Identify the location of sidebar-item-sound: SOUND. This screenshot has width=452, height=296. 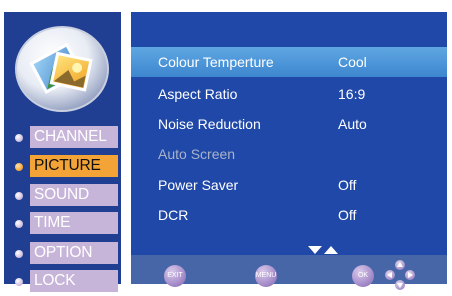
(62, 195).